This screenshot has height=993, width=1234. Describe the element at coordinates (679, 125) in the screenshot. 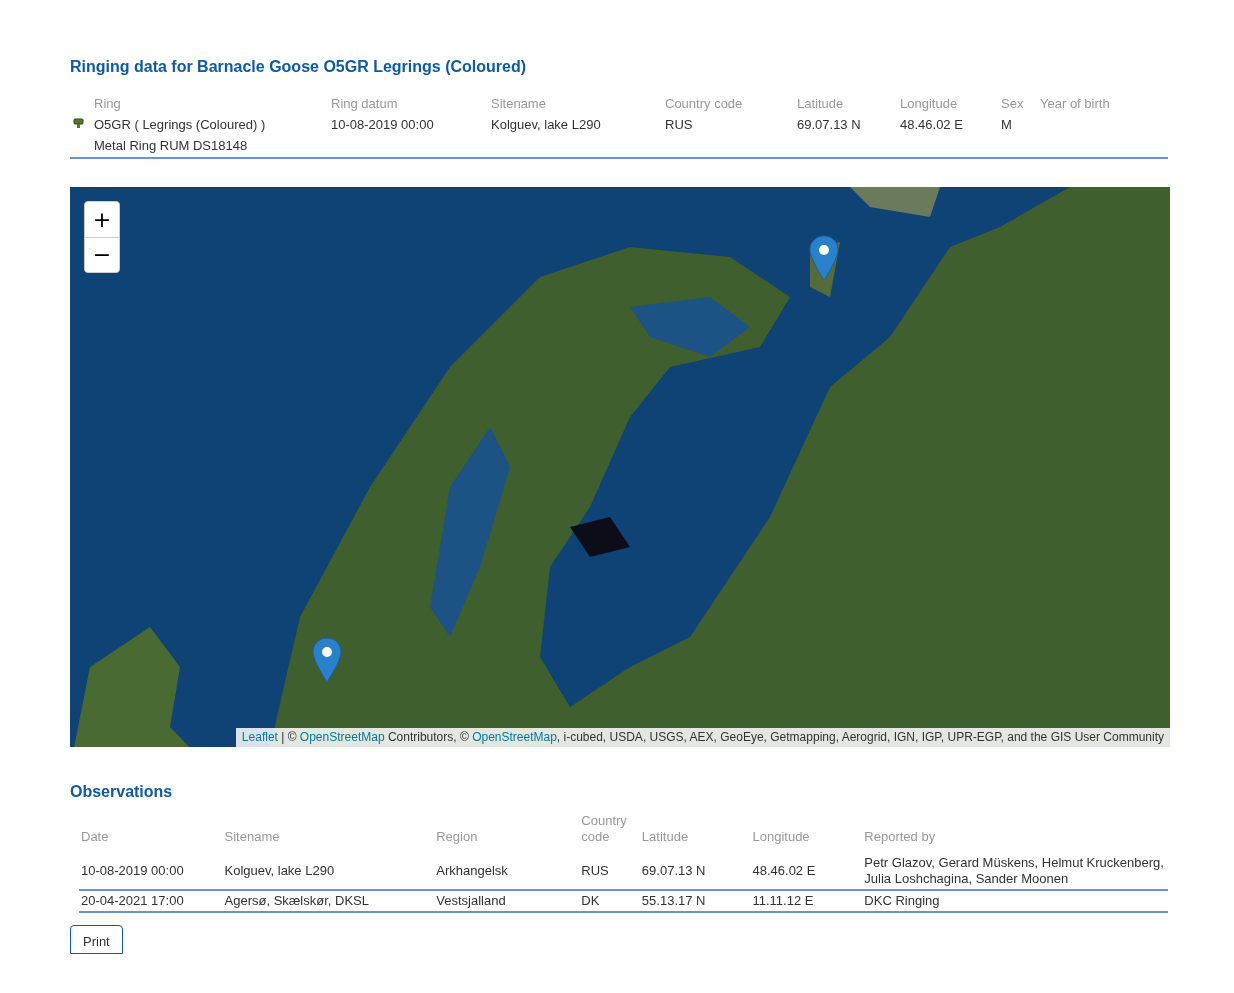

I see `table-cell-text: RUS` at that location.